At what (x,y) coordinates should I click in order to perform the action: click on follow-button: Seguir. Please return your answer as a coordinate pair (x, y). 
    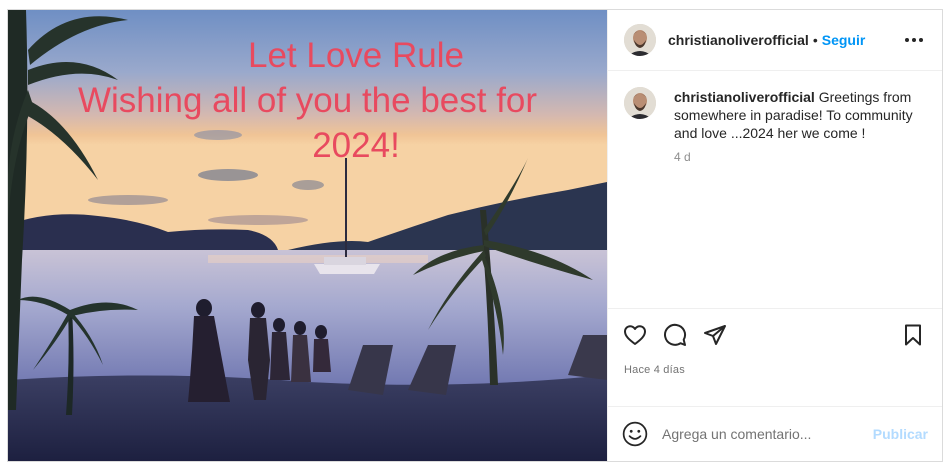
    Looking at the image, I should click on (844, 40).